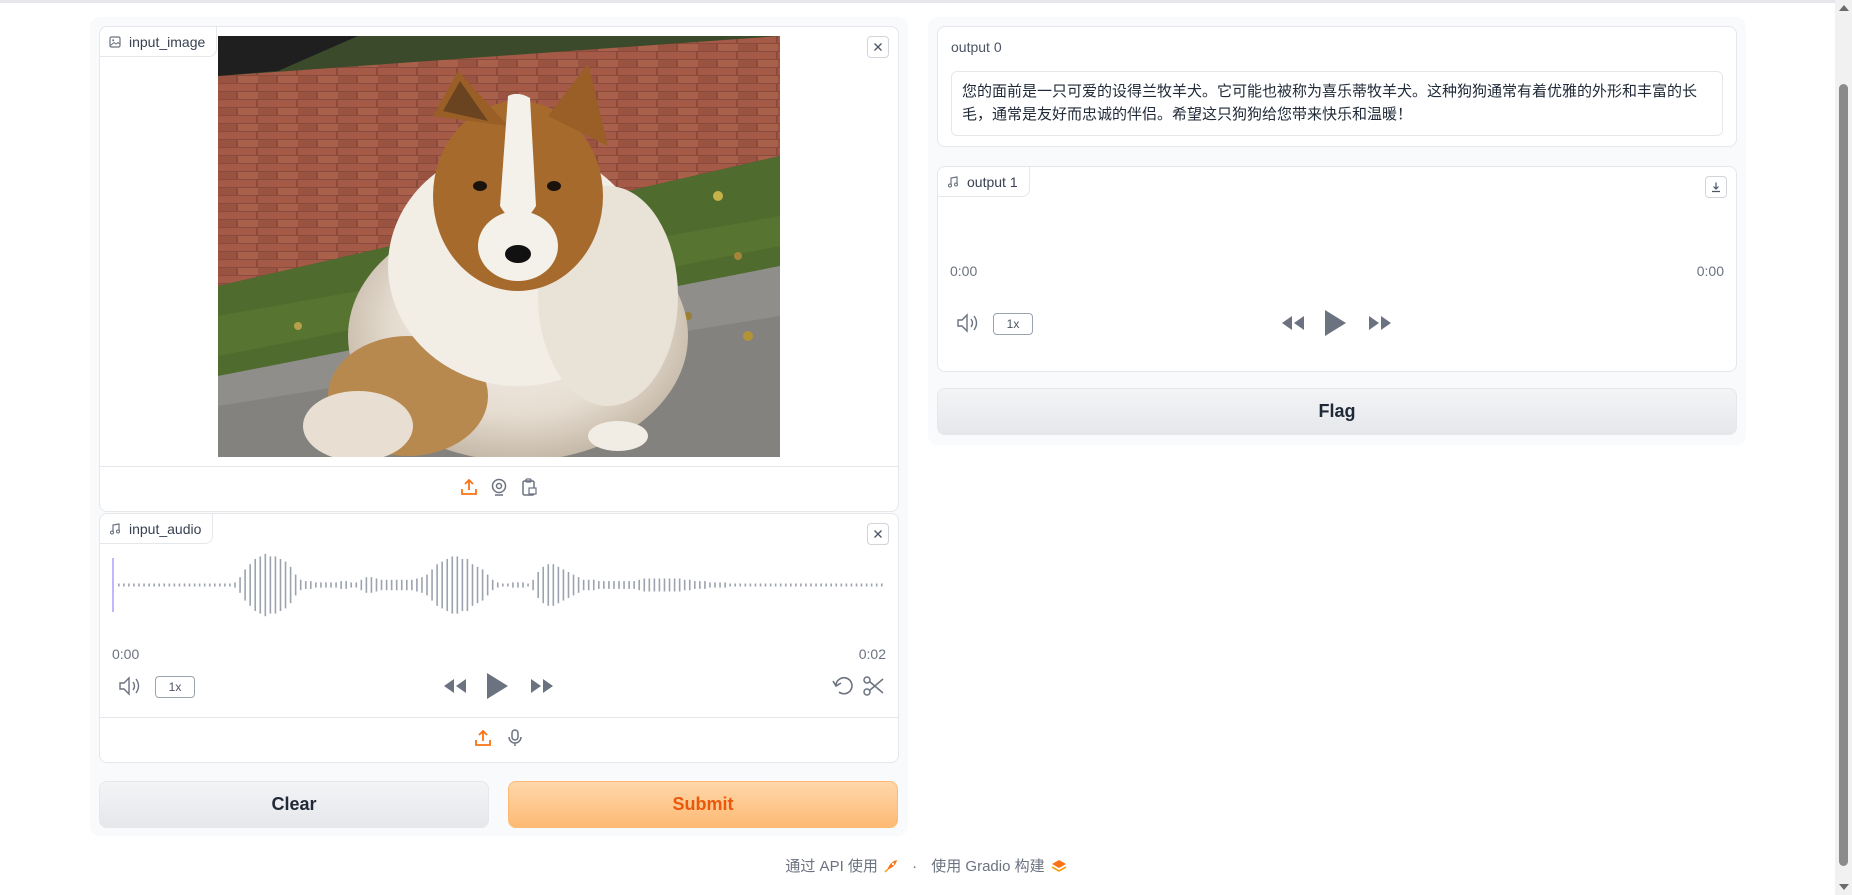 This screenshot has height=895, width=1852. I want to click on rocket-icon, so click(890, 866).